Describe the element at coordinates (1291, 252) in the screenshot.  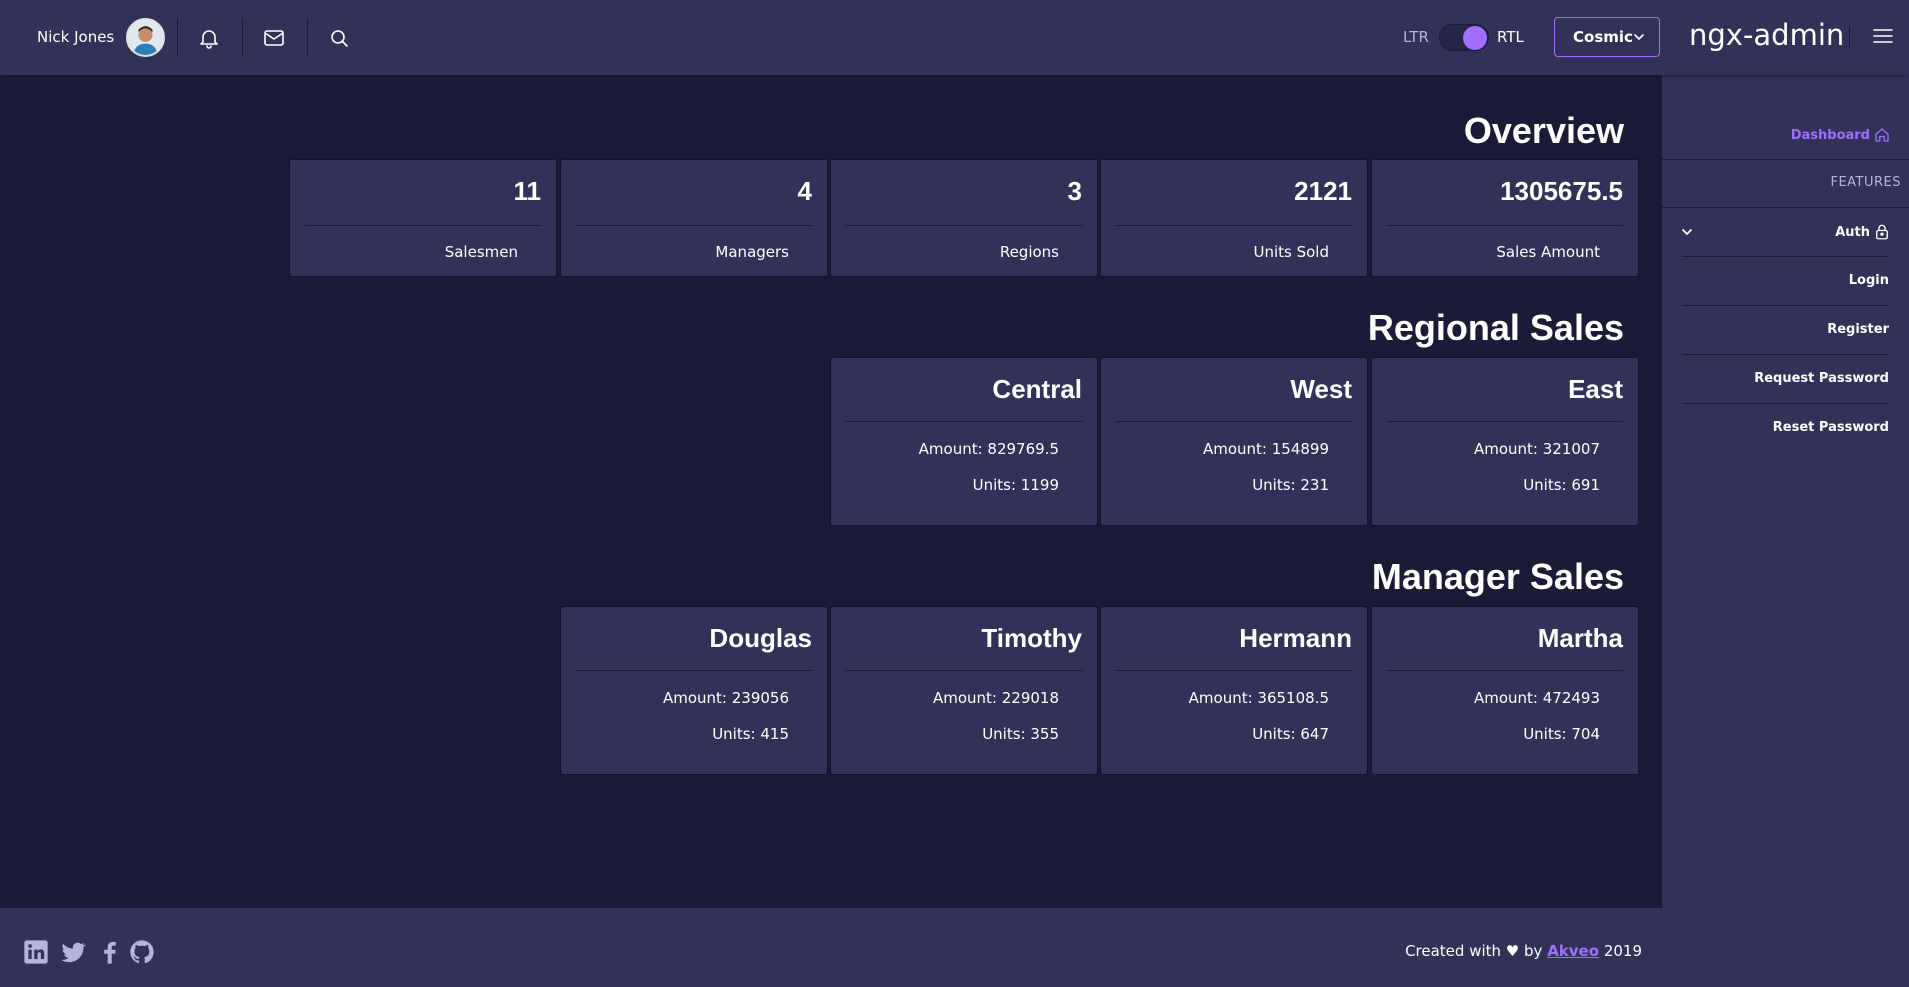
I see `stat-label: Units Sold` at that location.